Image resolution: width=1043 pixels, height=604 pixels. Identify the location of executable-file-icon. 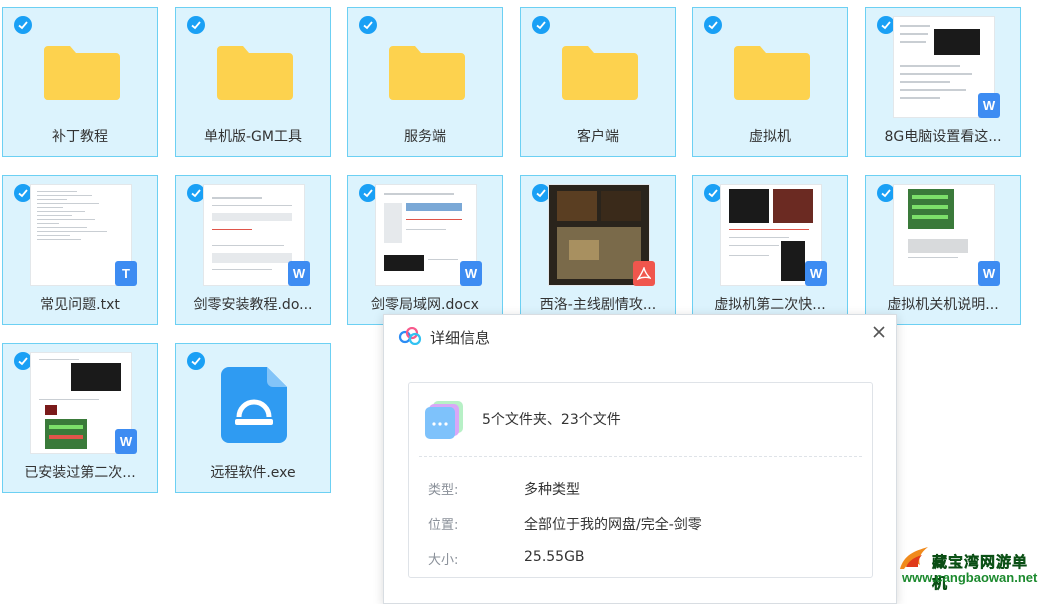
(254, 405).